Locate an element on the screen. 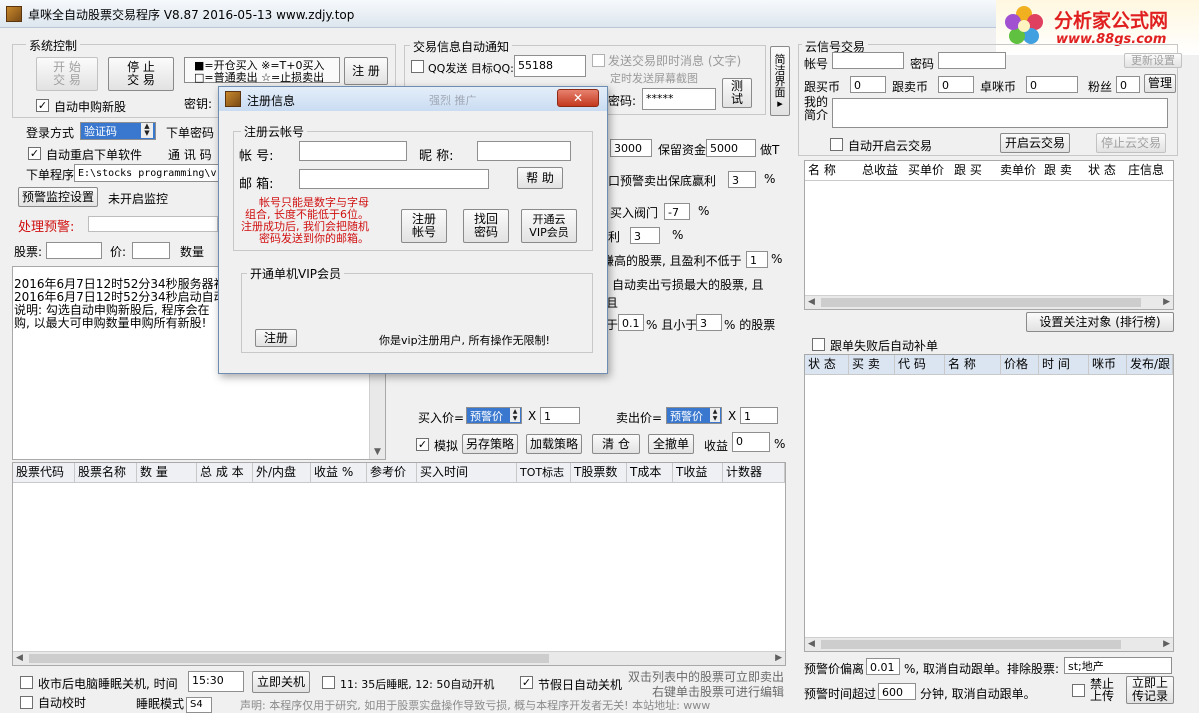 The height and width of the screenshot is (713, 1199). column-header: 股票代码 is located at coordinates (44, 472).